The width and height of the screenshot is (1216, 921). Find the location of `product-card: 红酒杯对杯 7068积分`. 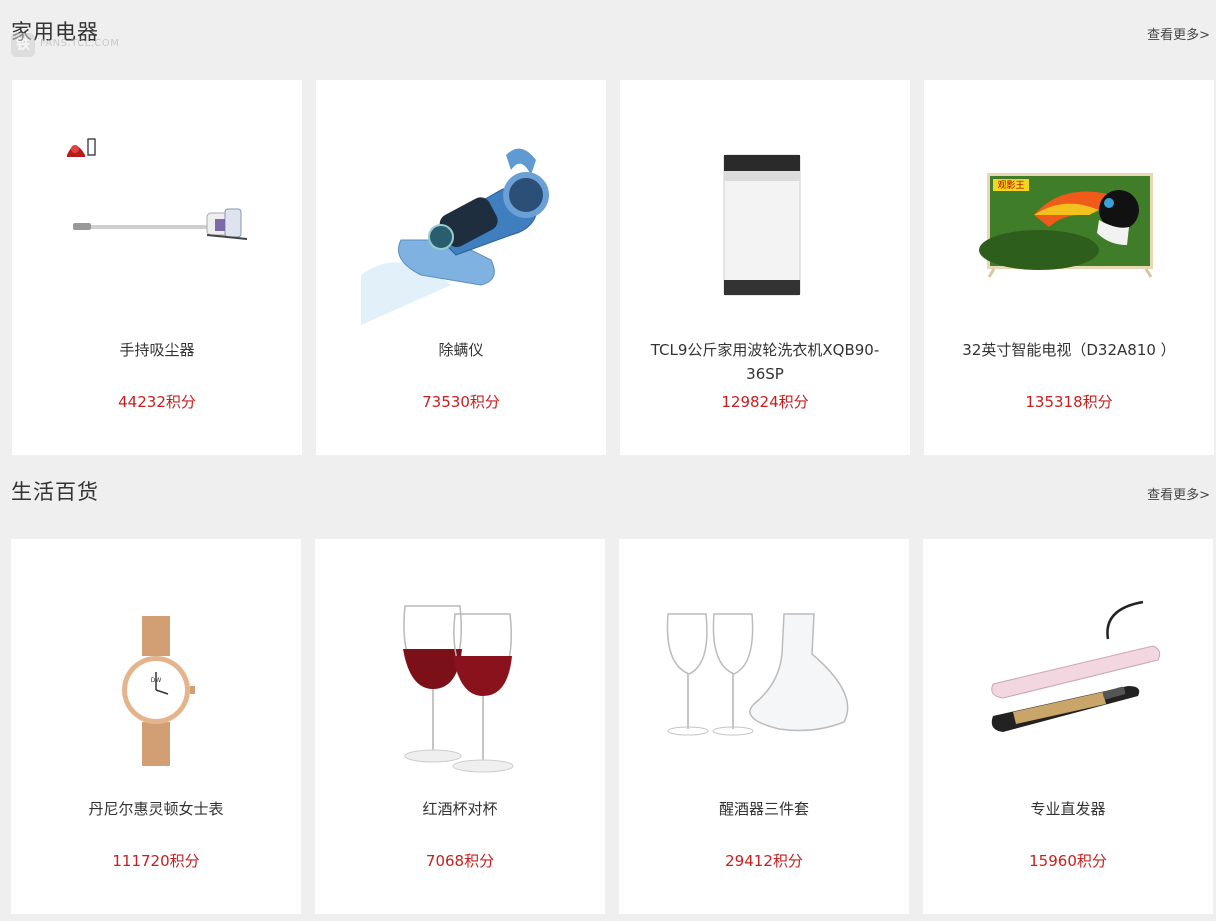

product-card: 红酒杯对杯 7068积分 is located at coordinates (460, 726).